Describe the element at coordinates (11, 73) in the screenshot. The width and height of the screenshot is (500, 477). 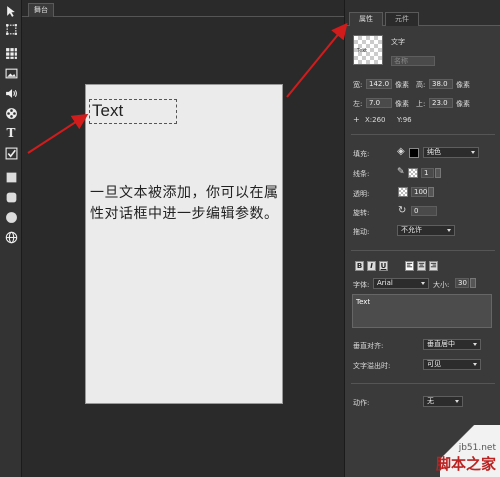
I see `image-icon` at that location.